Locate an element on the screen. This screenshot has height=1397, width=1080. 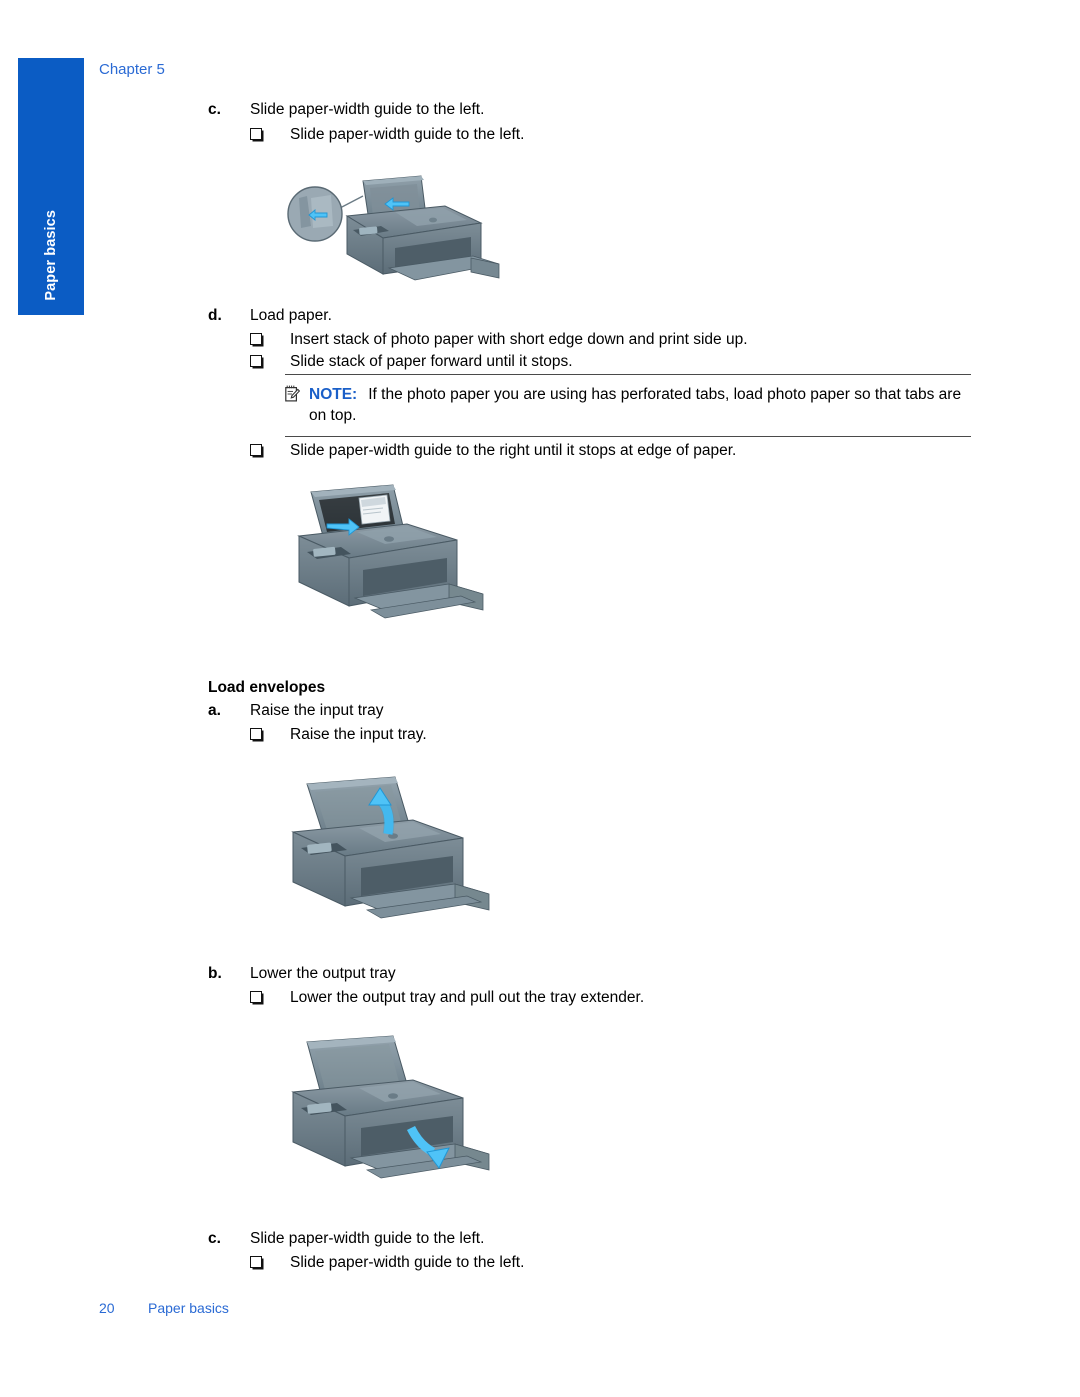
step-c-bottom: c. Slide paper-width guide to the left. is located at coordinates (346, 1239).